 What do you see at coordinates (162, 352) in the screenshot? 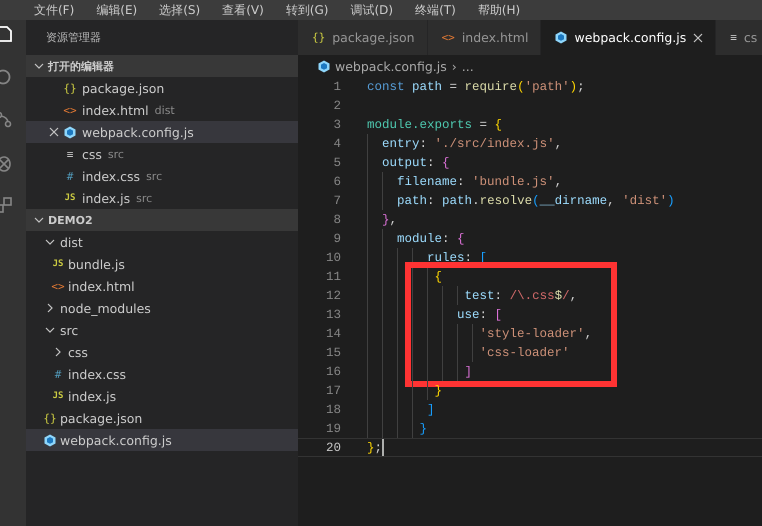
I see `folder-item: css` at bounding box center [162, 352].